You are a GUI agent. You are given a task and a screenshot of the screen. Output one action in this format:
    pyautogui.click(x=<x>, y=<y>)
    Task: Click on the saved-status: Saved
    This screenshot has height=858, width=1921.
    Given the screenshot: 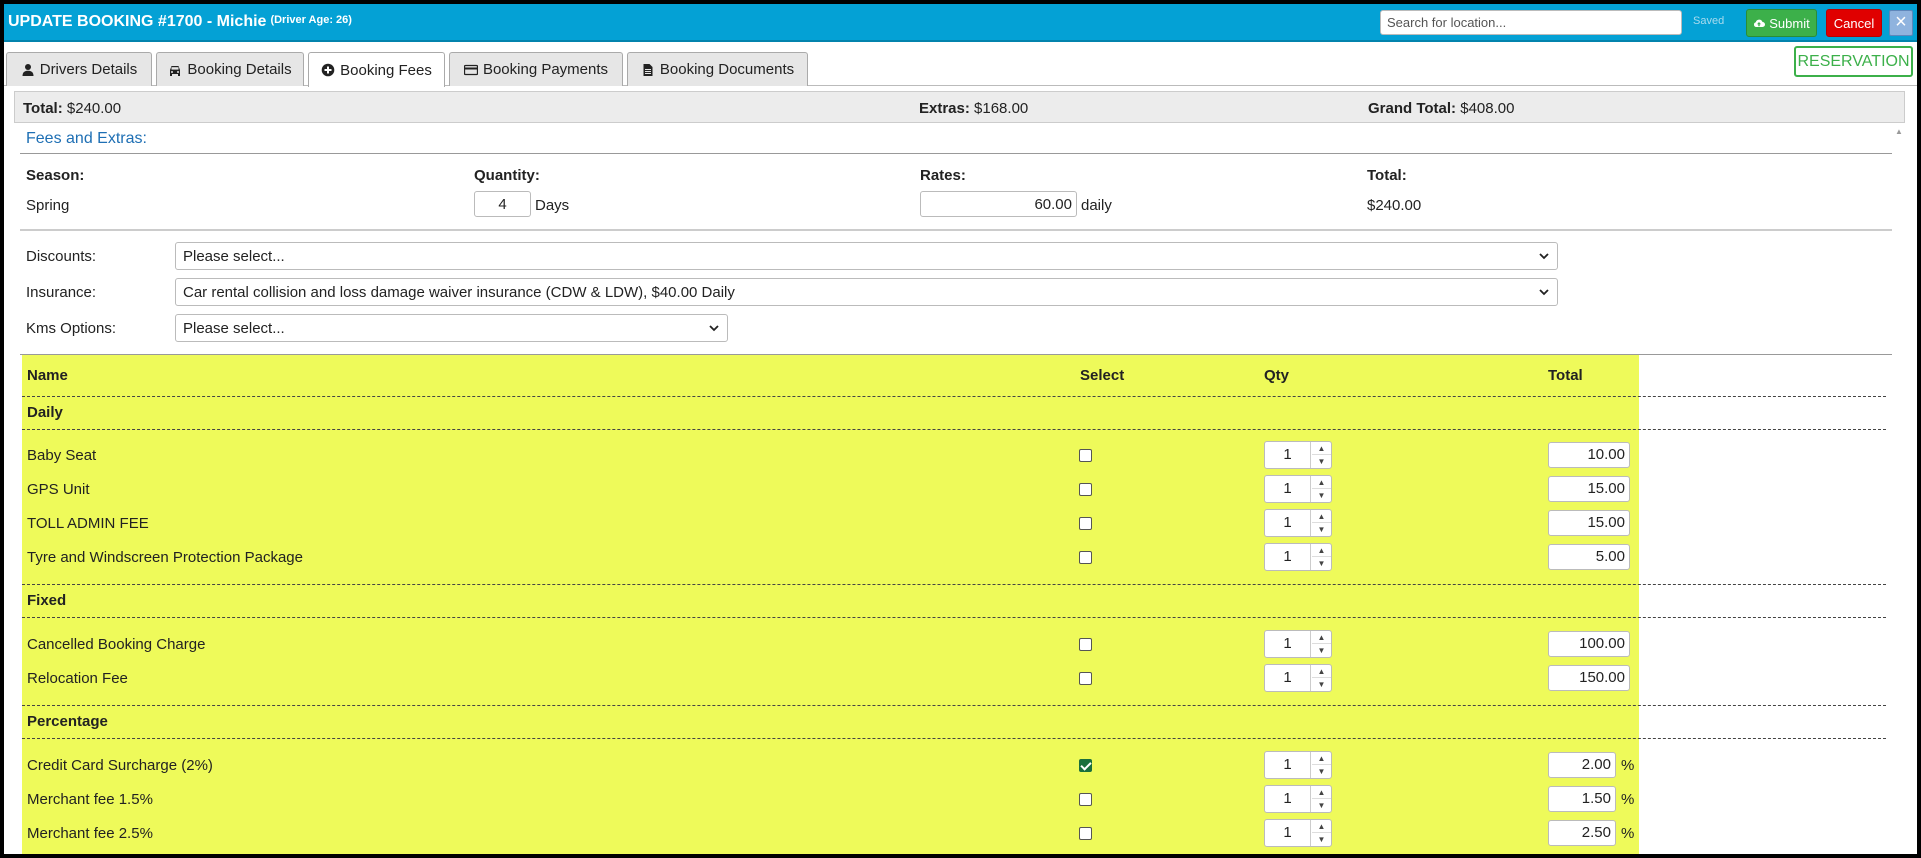 What is the action you would take?
    pyautogui.click(x=1709, y=21)
    